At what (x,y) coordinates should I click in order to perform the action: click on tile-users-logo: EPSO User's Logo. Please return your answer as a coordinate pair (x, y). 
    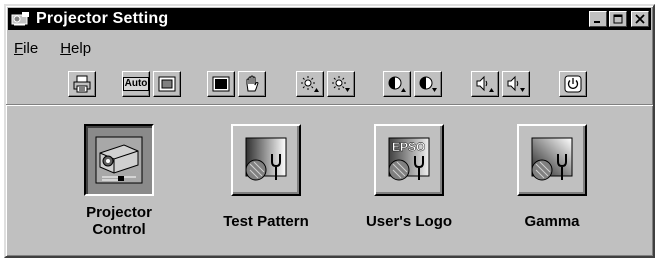
    Looking at the image, I should click on (409, 177).